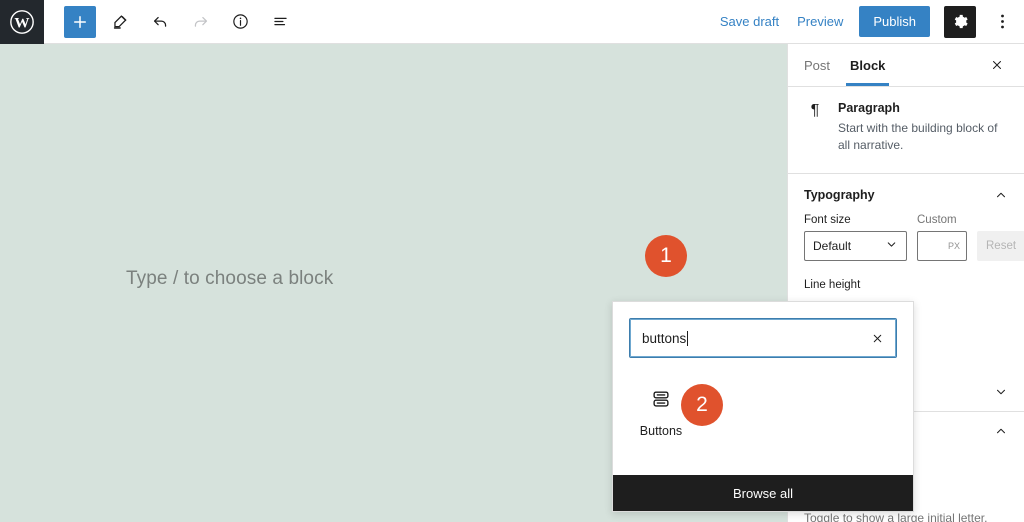 The width and height of the screenshot is (1024, 522). Describe the element at coordinates (869, 108) in the screenshot. I see `block-card-title: Paragraph` at that location.